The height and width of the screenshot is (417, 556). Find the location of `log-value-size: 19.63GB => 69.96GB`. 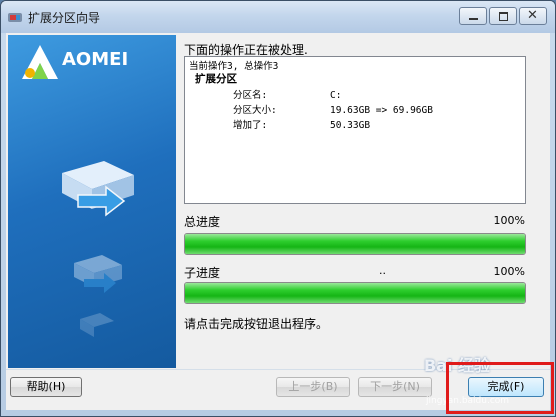

log-value-size: 19.63GB => 69.96GB is located at coordinates (381, 110).